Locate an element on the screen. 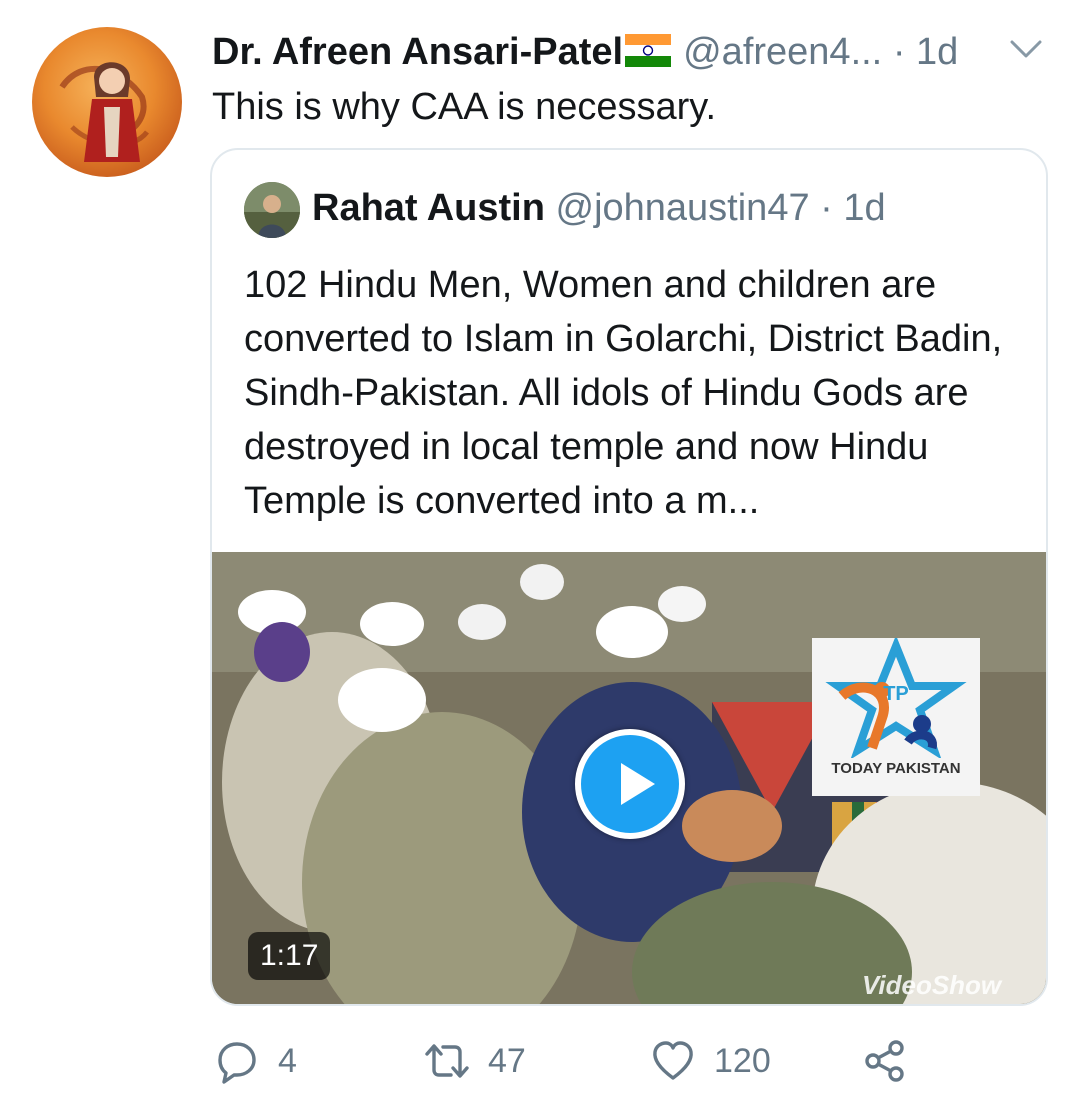 The image size is (1080, 1094). author-name: Dr. Afreen Ansari-Patel is located at coordinates (417, 52).